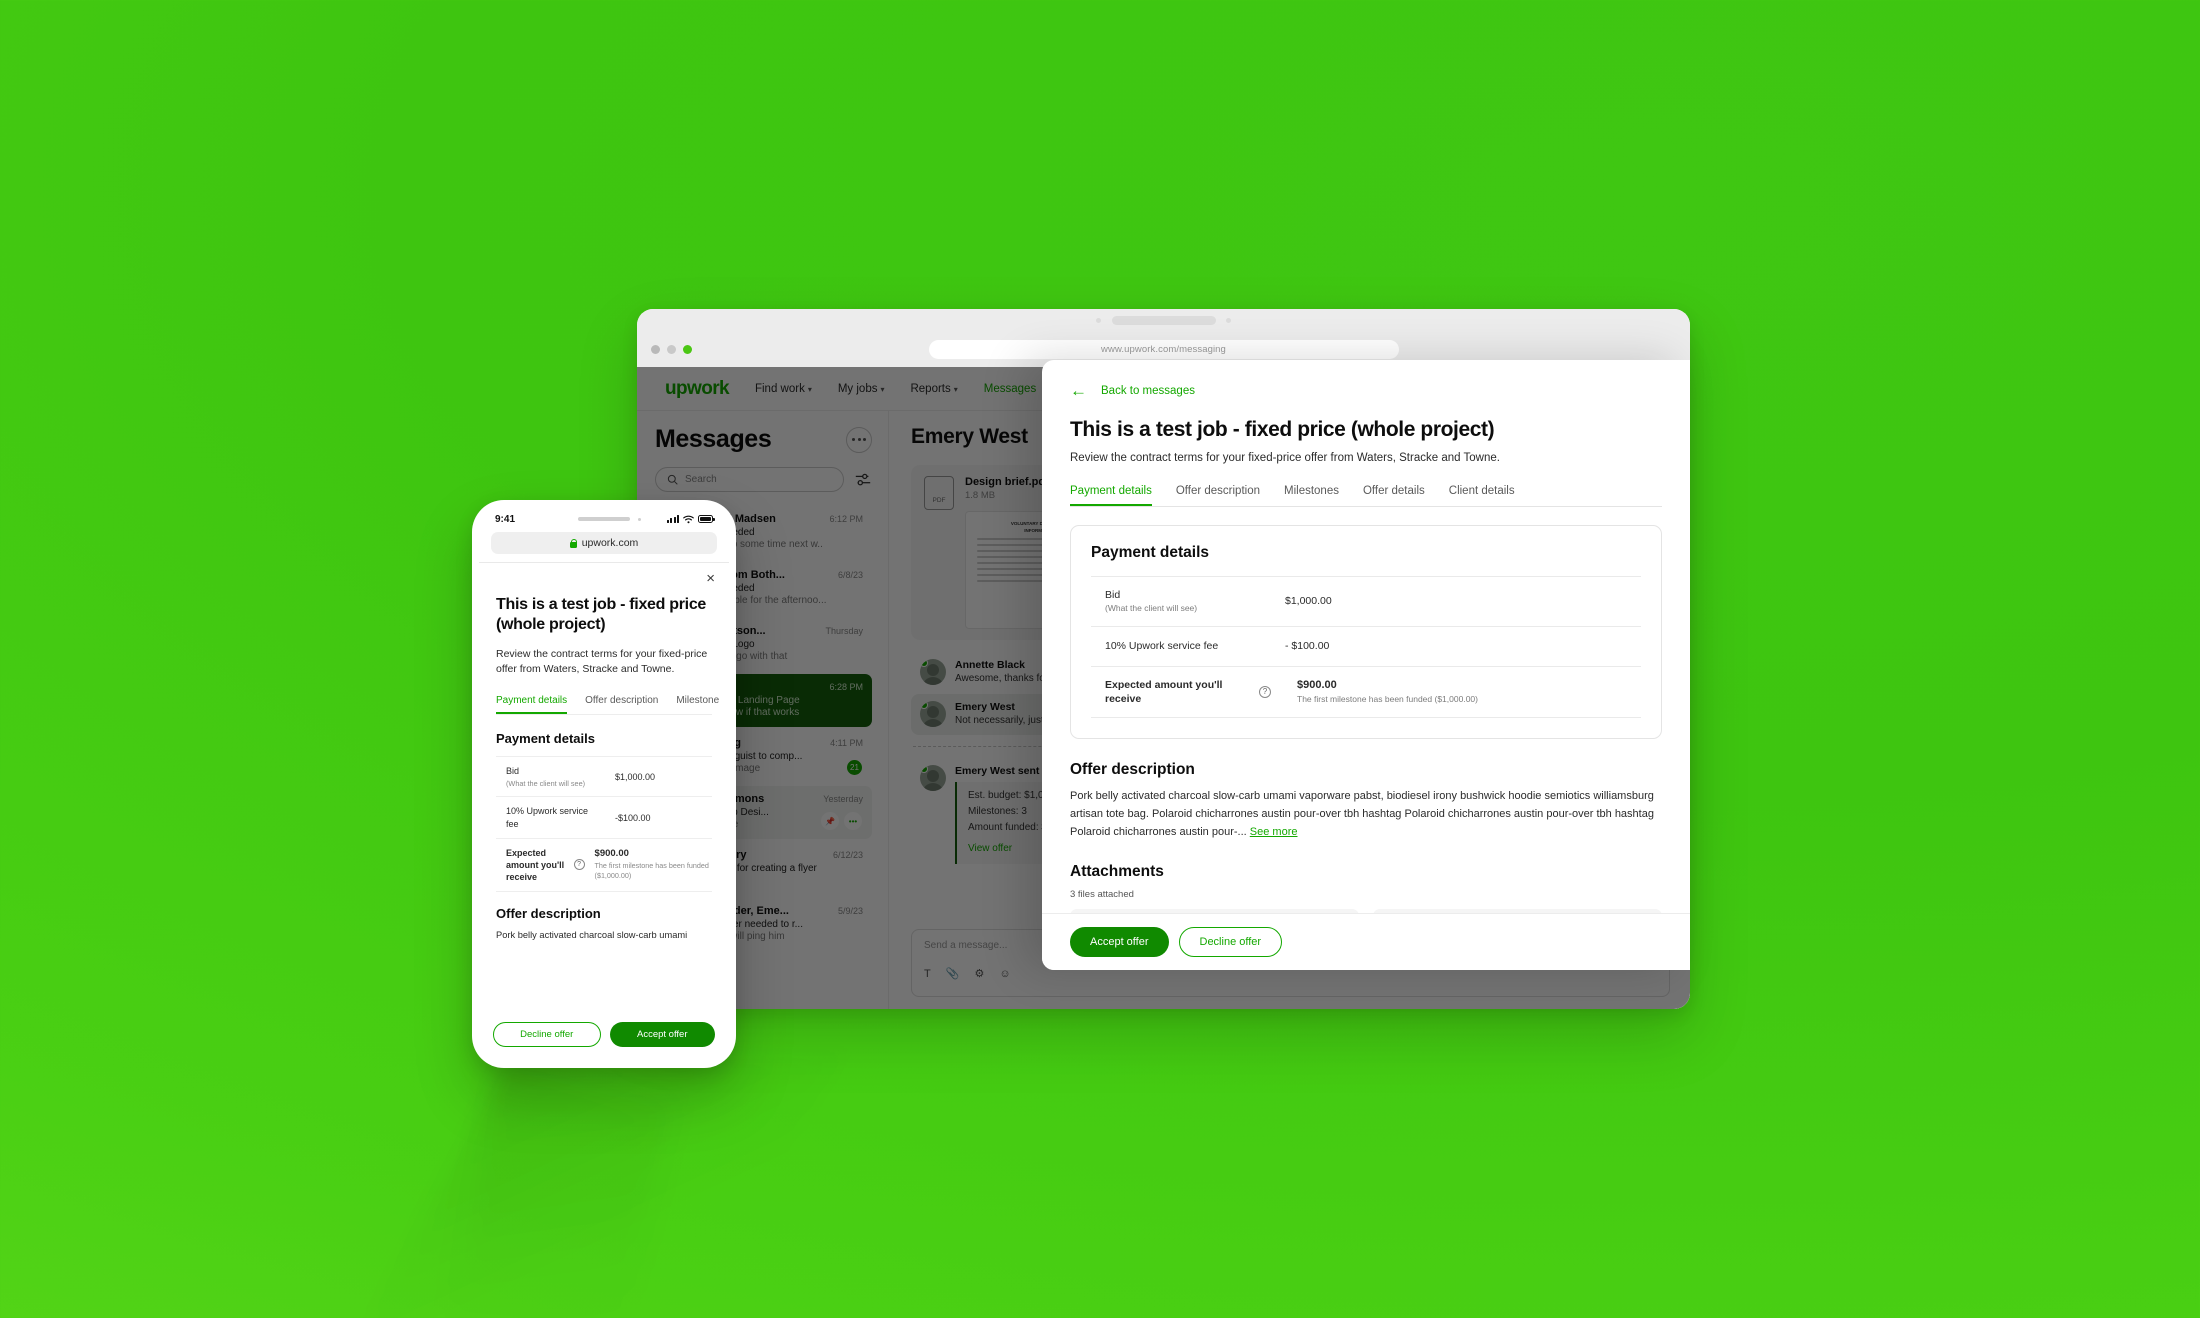  I want to click on tab-strip-dot-left, so click(1098, 320).